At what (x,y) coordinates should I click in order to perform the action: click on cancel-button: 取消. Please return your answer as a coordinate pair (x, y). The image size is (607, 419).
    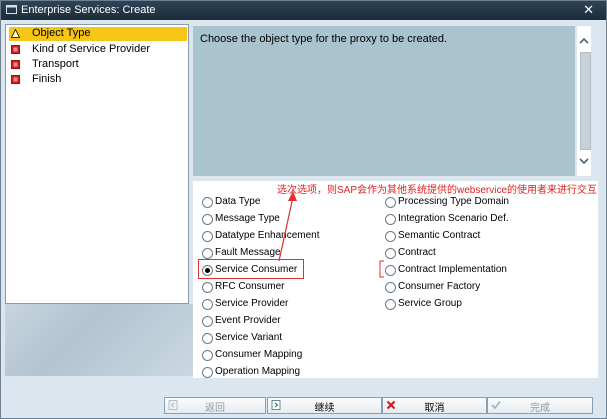
    Looking at the image, I should click on (434, 405).